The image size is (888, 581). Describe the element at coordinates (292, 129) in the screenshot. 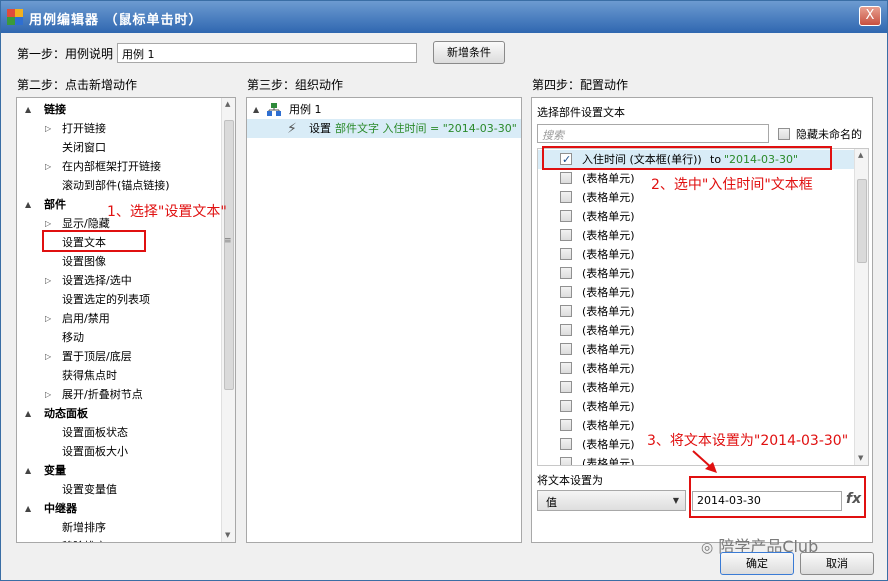

I see `lightning-icon: ⚡` at that location.